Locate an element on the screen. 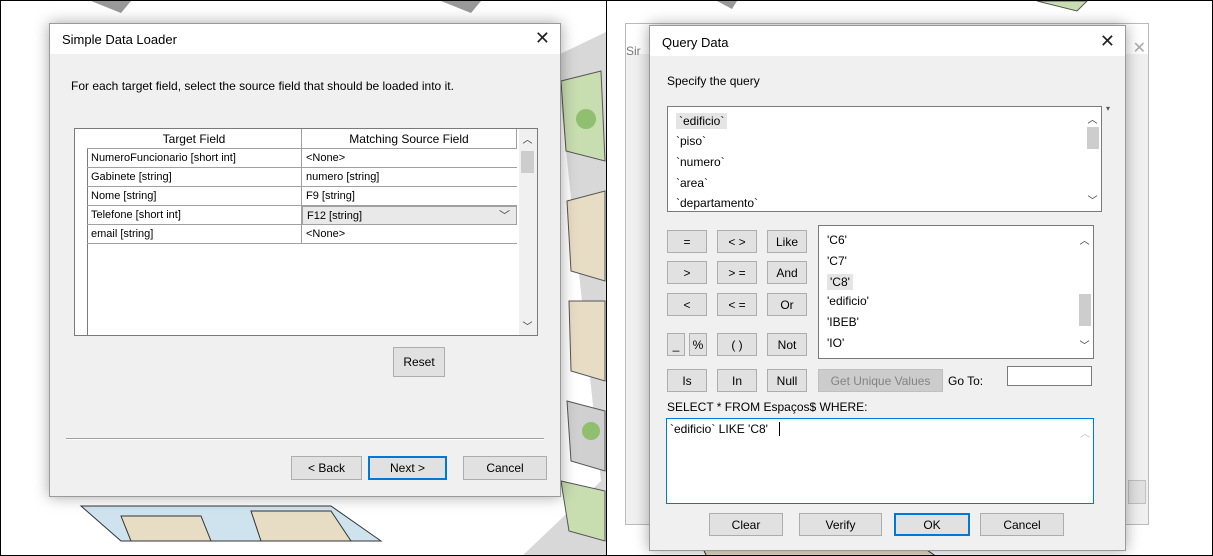 This screenshot has height=556, width=1213. table-row: Telefone [short int] F12 [string] ﹀ is located at coordinates (296, 215).